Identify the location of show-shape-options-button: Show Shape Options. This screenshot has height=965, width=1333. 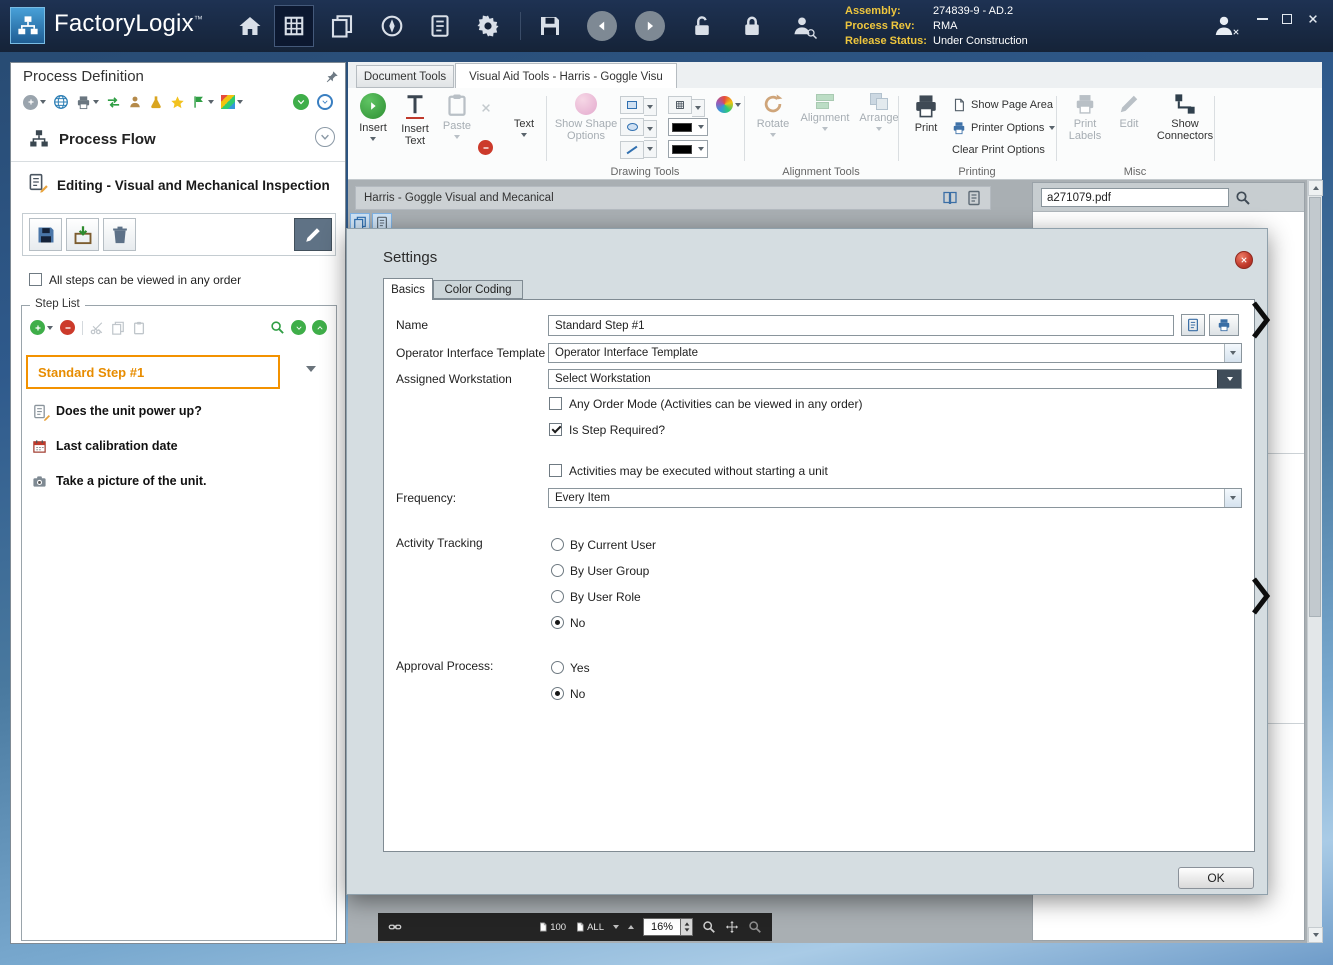
(586, 128).